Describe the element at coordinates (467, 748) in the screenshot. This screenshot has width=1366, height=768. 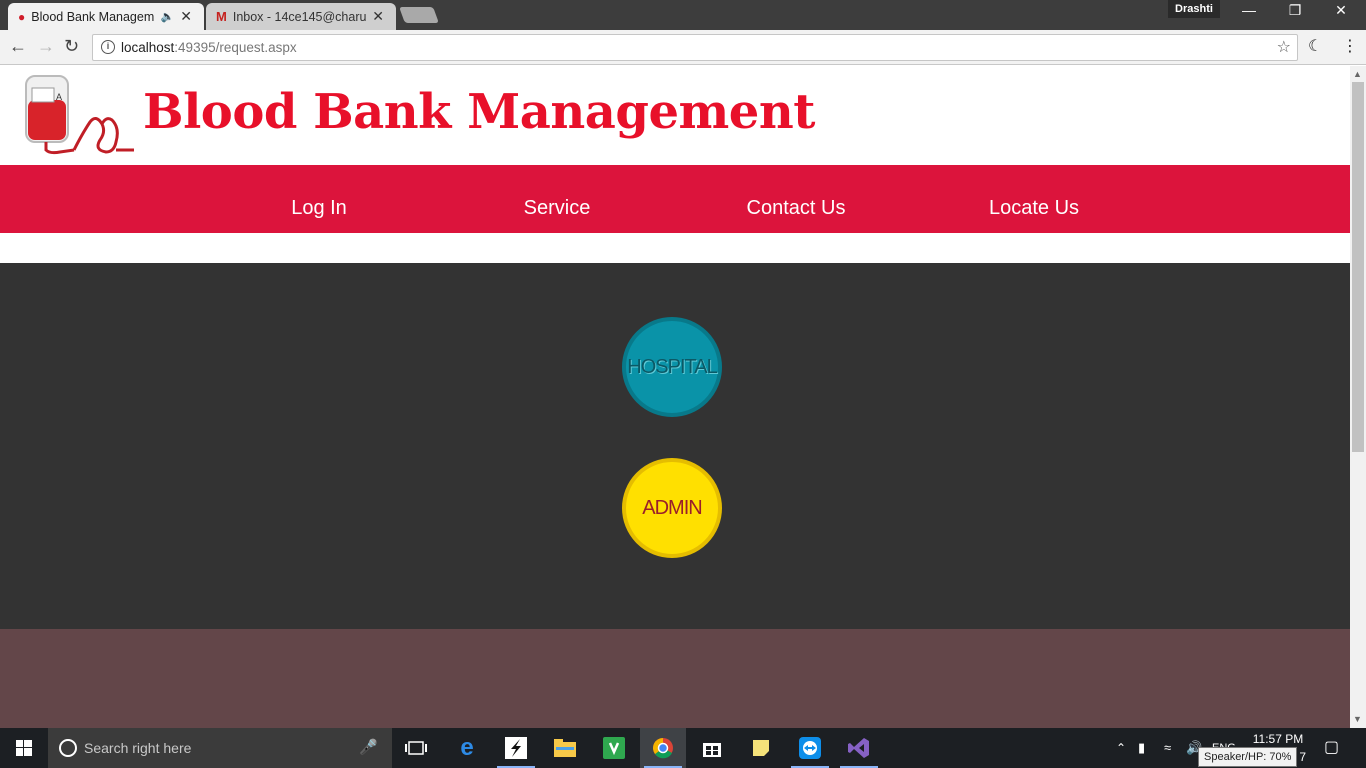
I see `edge-icon: e` at that location.